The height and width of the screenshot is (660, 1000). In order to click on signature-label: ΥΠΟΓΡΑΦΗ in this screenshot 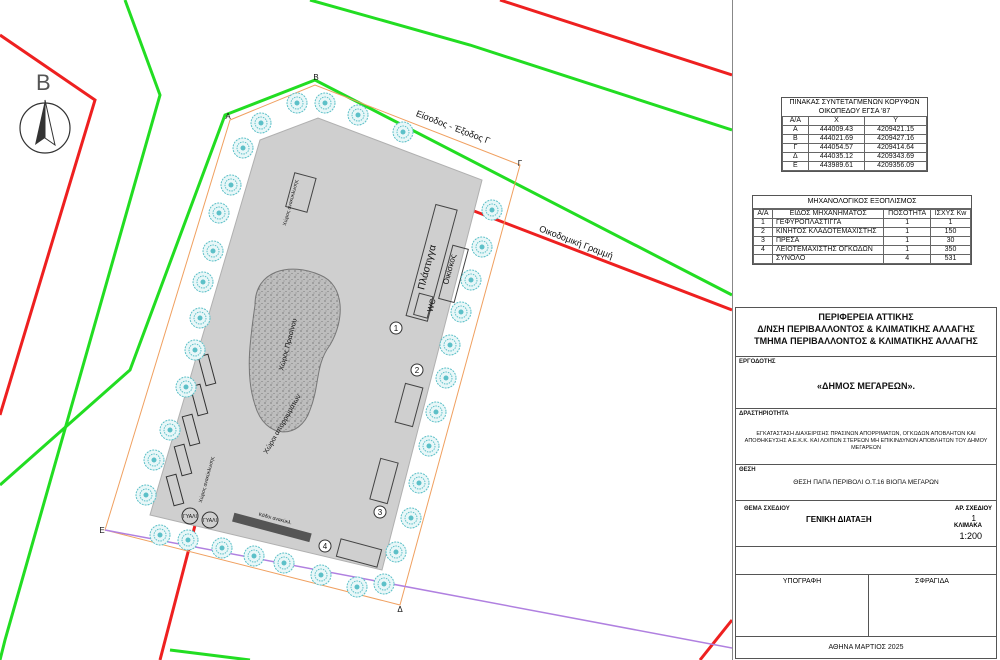, I will do `click(802, 581)`.